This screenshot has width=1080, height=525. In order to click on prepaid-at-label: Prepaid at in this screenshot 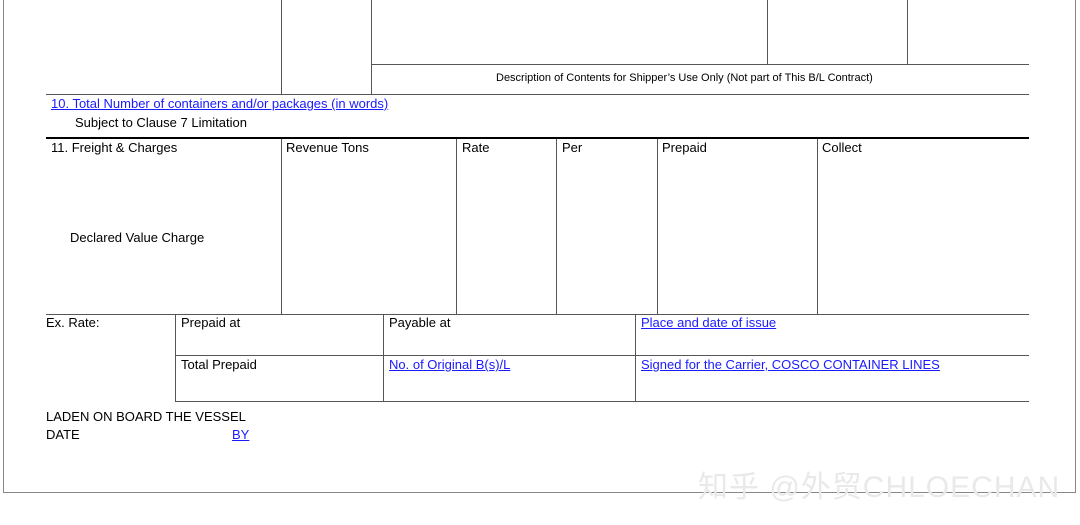, I will do `click(211, 322)`.